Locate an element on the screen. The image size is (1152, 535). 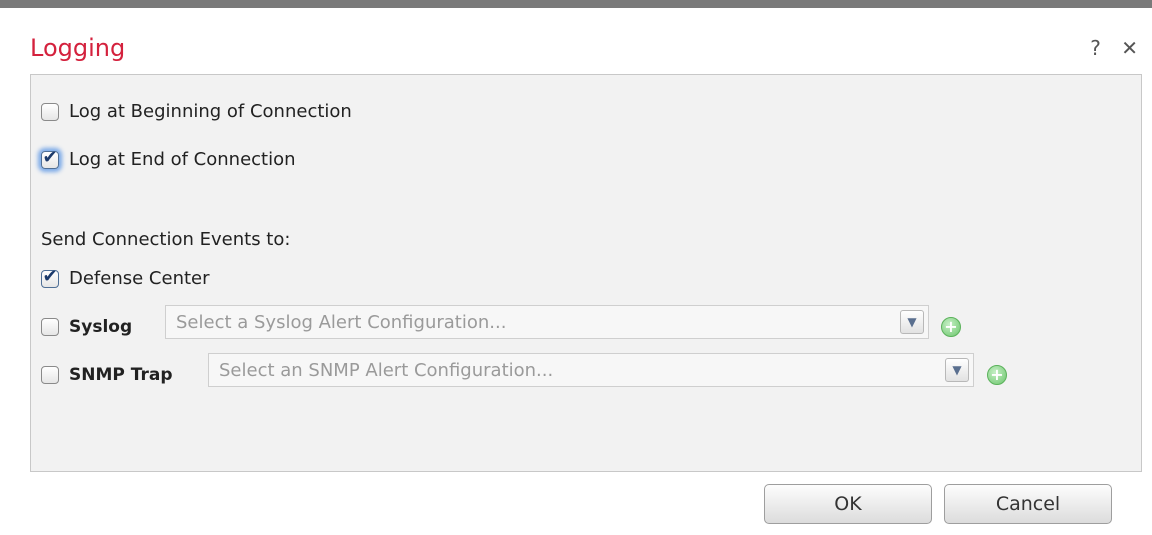
syslog-checkbox is located at coordinates (50, 327).